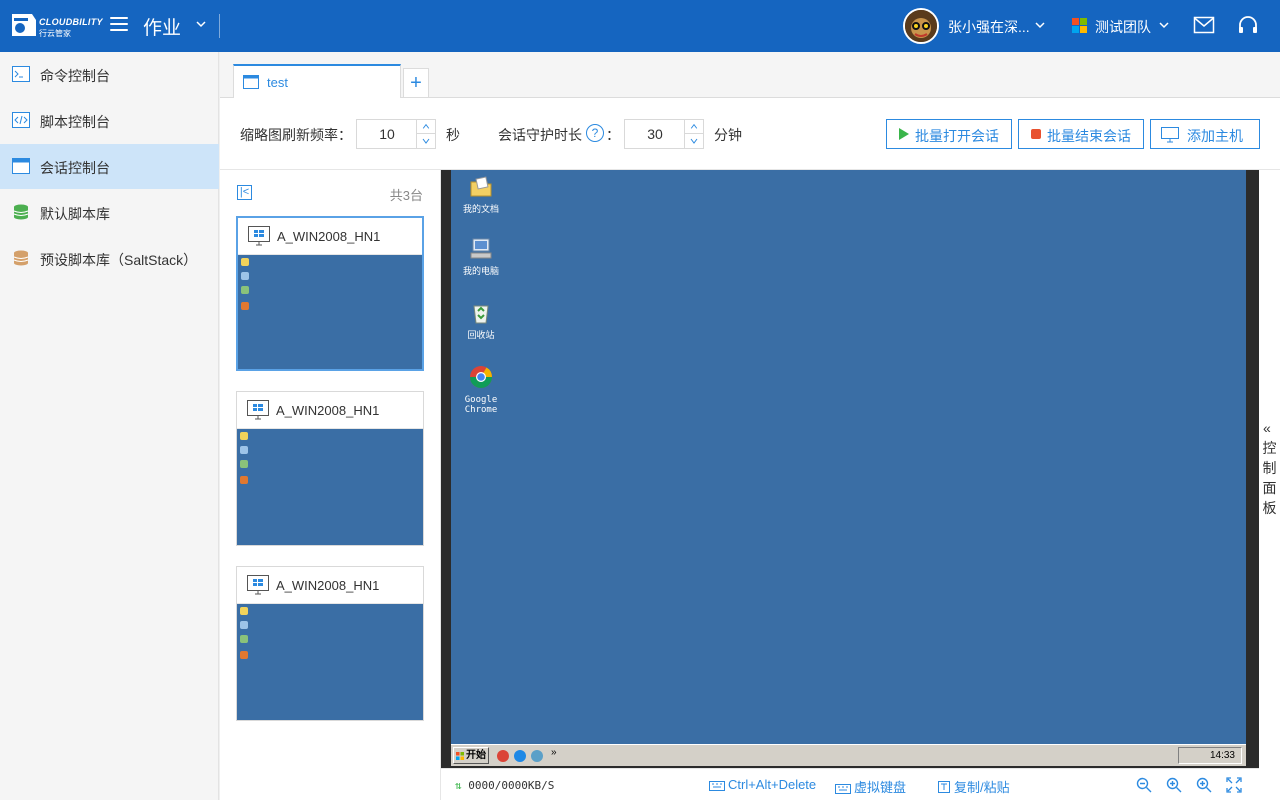 This screenshot has height=800, width=1280. What do you see at coordinates (75, 122) in the screenshot?
I see `sidebar-item-label: 脚本控制台` at bounding box center [75, 122].